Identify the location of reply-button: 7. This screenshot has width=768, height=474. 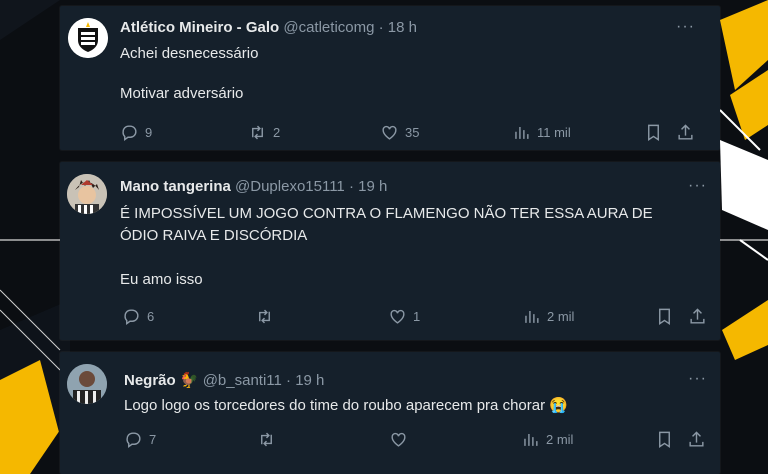
(140, 439).